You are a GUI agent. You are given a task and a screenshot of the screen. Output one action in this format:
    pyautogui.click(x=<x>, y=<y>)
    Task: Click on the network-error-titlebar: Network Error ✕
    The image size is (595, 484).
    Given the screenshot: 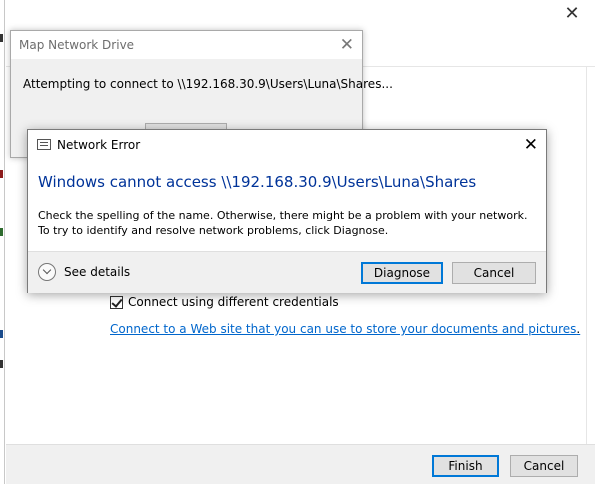 What is the action you would take?
    pyautogui.click(x=287, y=145)
    